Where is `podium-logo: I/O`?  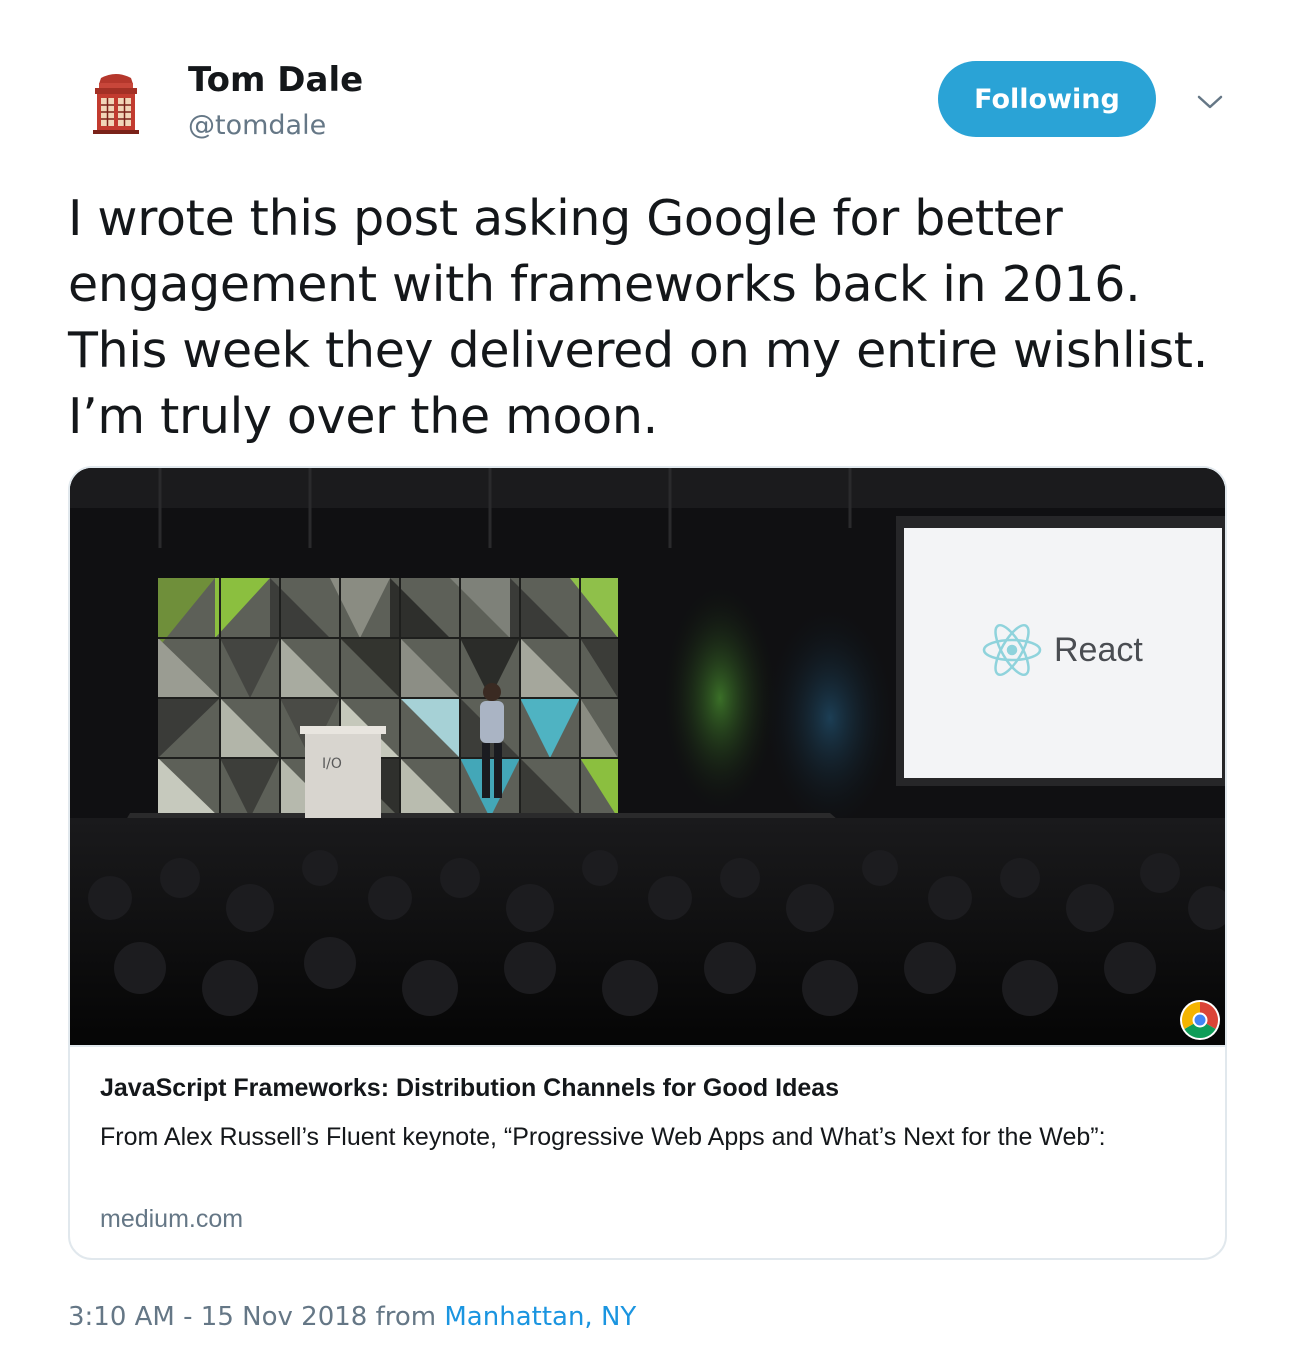 podium-logo: I/O is located at coordinates (332, 764).